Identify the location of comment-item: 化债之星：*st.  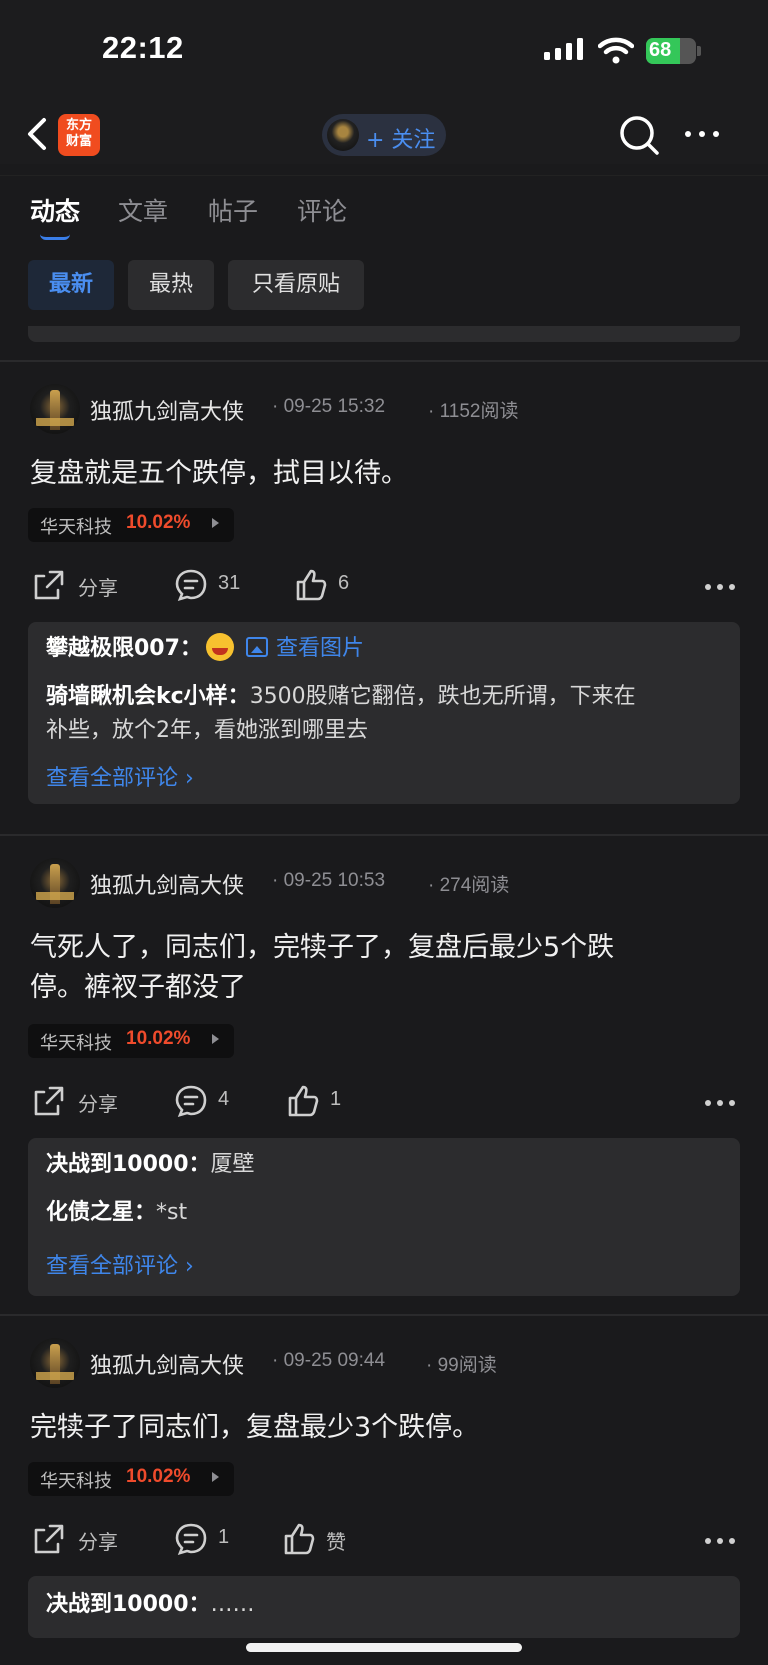
(384, 1213).